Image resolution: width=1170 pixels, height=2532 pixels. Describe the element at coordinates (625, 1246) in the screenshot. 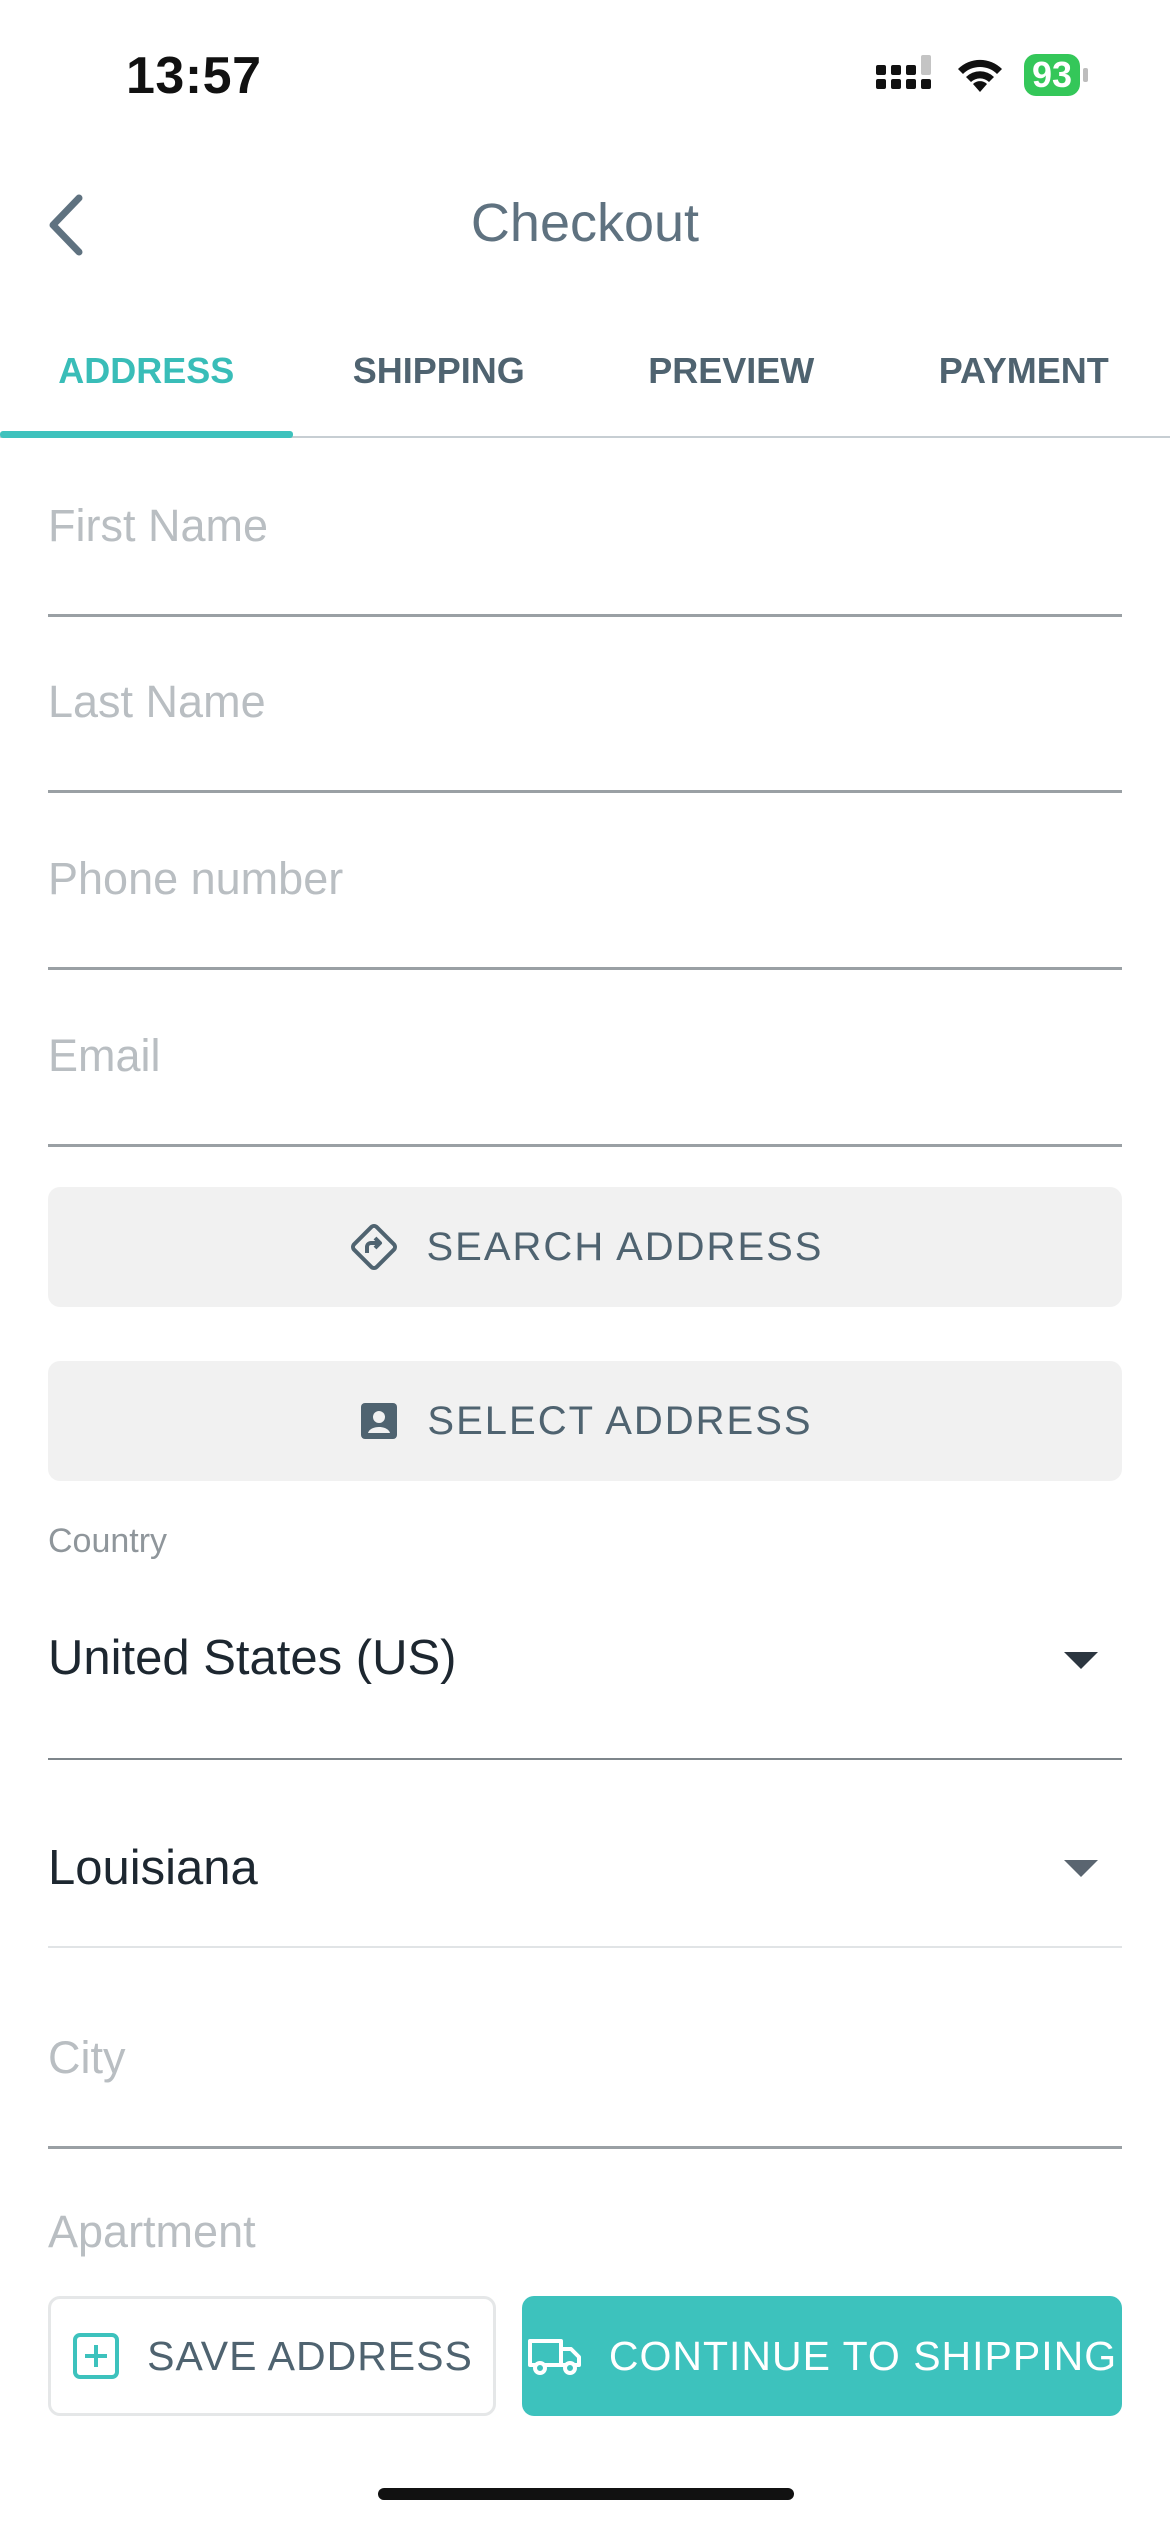

I see `search-address-label: SEARCH ADDRESS` at that location.